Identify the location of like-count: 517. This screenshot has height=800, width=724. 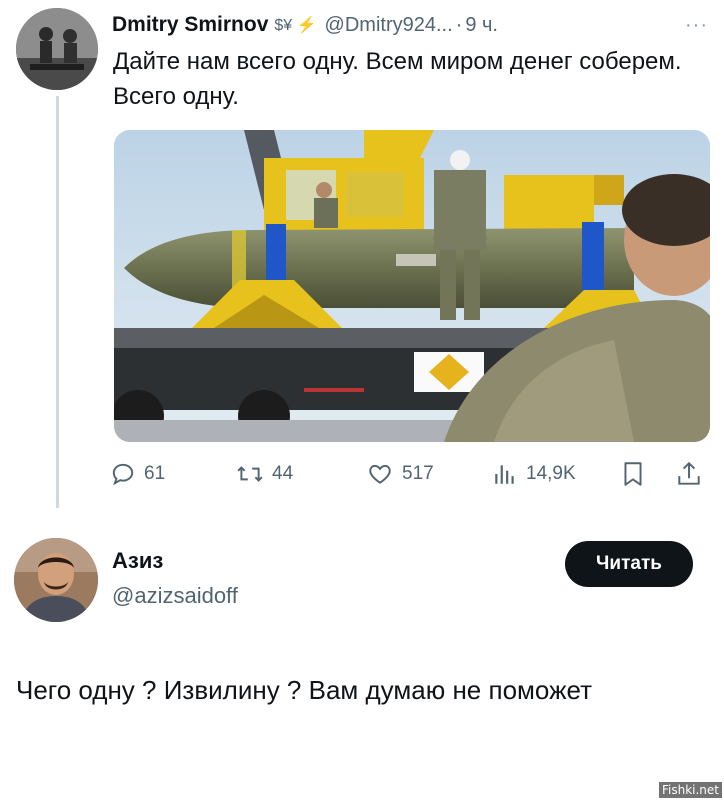
(418, 473).